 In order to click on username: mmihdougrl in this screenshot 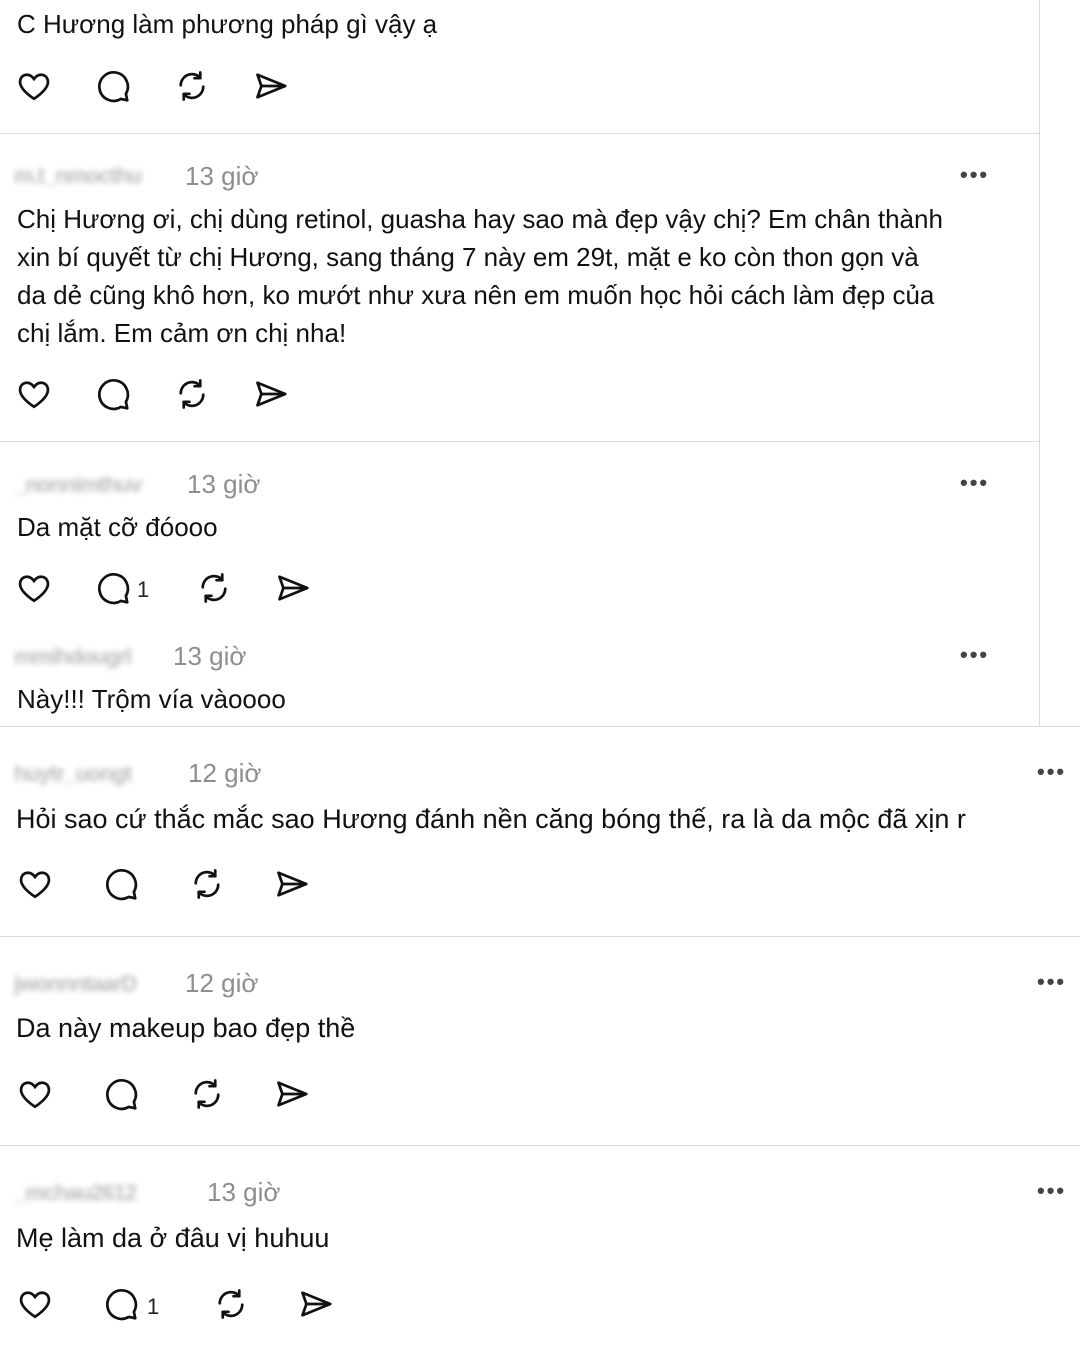, I will do `click(73, 657)`.